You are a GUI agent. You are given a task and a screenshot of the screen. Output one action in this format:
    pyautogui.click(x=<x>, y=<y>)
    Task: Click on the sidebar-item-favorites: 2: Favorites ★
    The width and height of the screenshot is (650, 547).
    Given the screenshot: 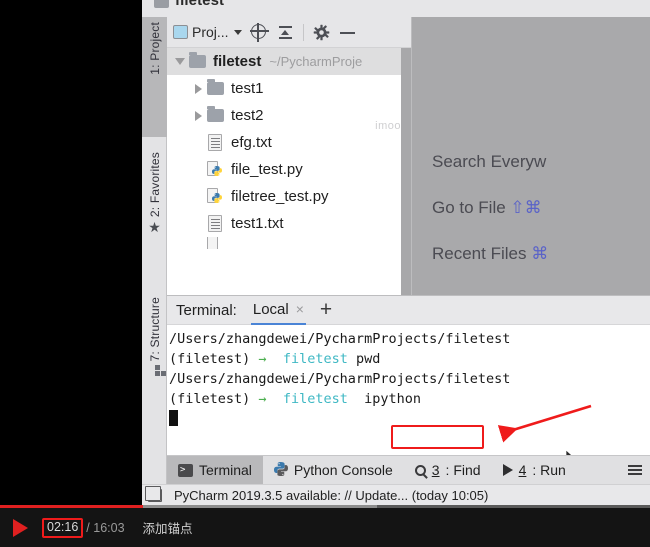 What is the action you would take?
    pyautogui.click(x=154, y=214)
    